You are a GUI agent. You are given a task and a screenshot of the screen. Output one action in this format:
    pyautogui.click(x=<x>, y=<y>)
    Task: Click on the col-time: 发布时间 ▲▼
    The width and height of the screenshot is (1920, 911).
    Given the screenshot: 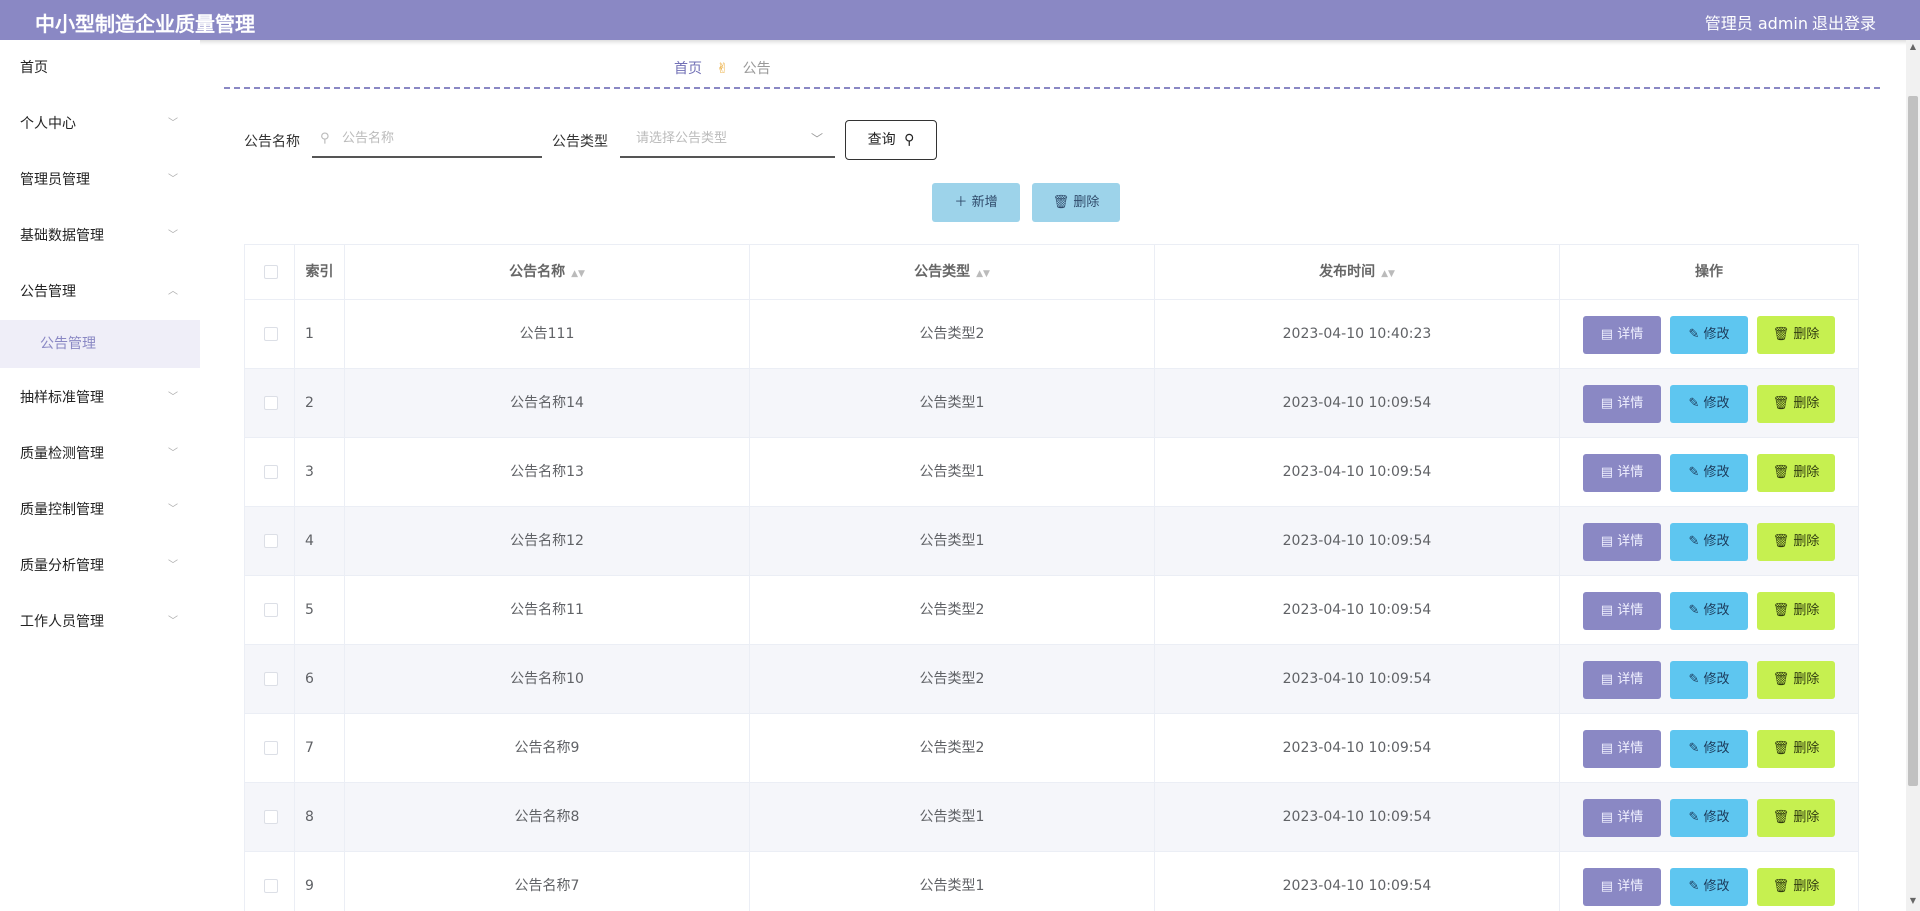 What is the action you would take?
    pyautogui.click(x=1357, y=272)
    